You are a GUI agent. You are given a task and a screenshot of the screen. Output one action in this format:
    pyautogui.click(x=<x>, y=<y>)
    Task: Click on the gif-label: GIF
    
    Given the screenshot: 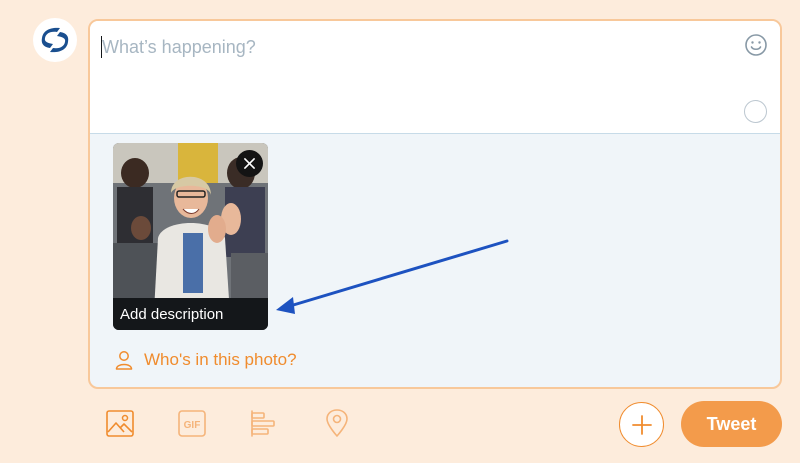 What is the action you would take?
    pyautogui.click(x=192, y=425)
    